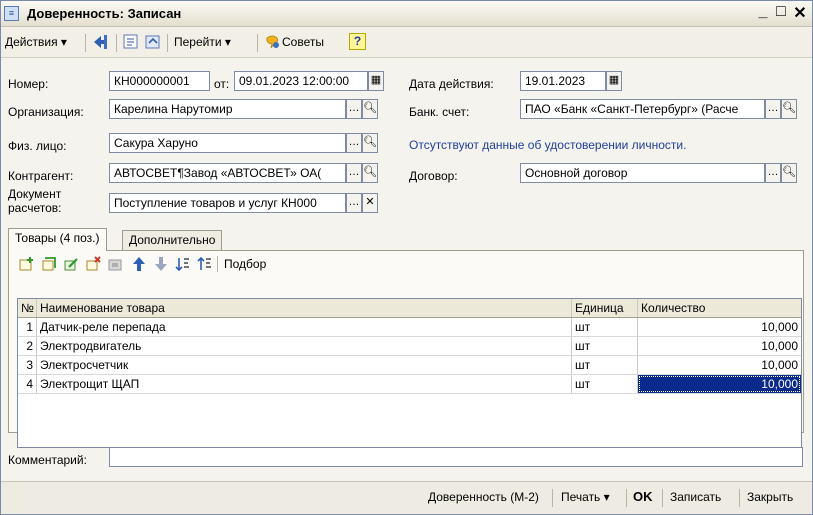 This screenshot has height=515, width=813. I want to click on settlement-label-line1: Документ, so click(35, 194).